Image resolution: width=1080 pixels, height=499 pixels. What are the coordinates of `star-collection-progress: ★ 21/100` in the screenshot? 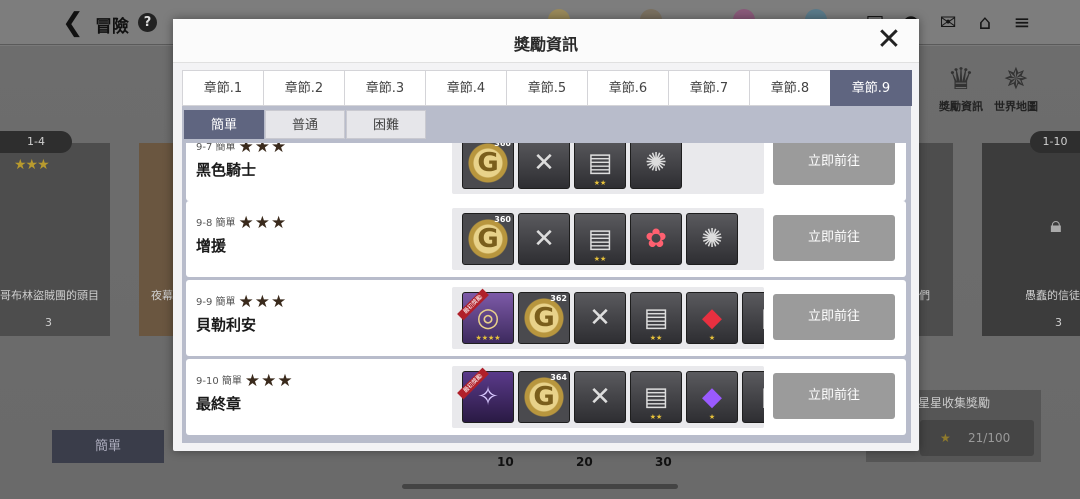 It's located at (977, 438).